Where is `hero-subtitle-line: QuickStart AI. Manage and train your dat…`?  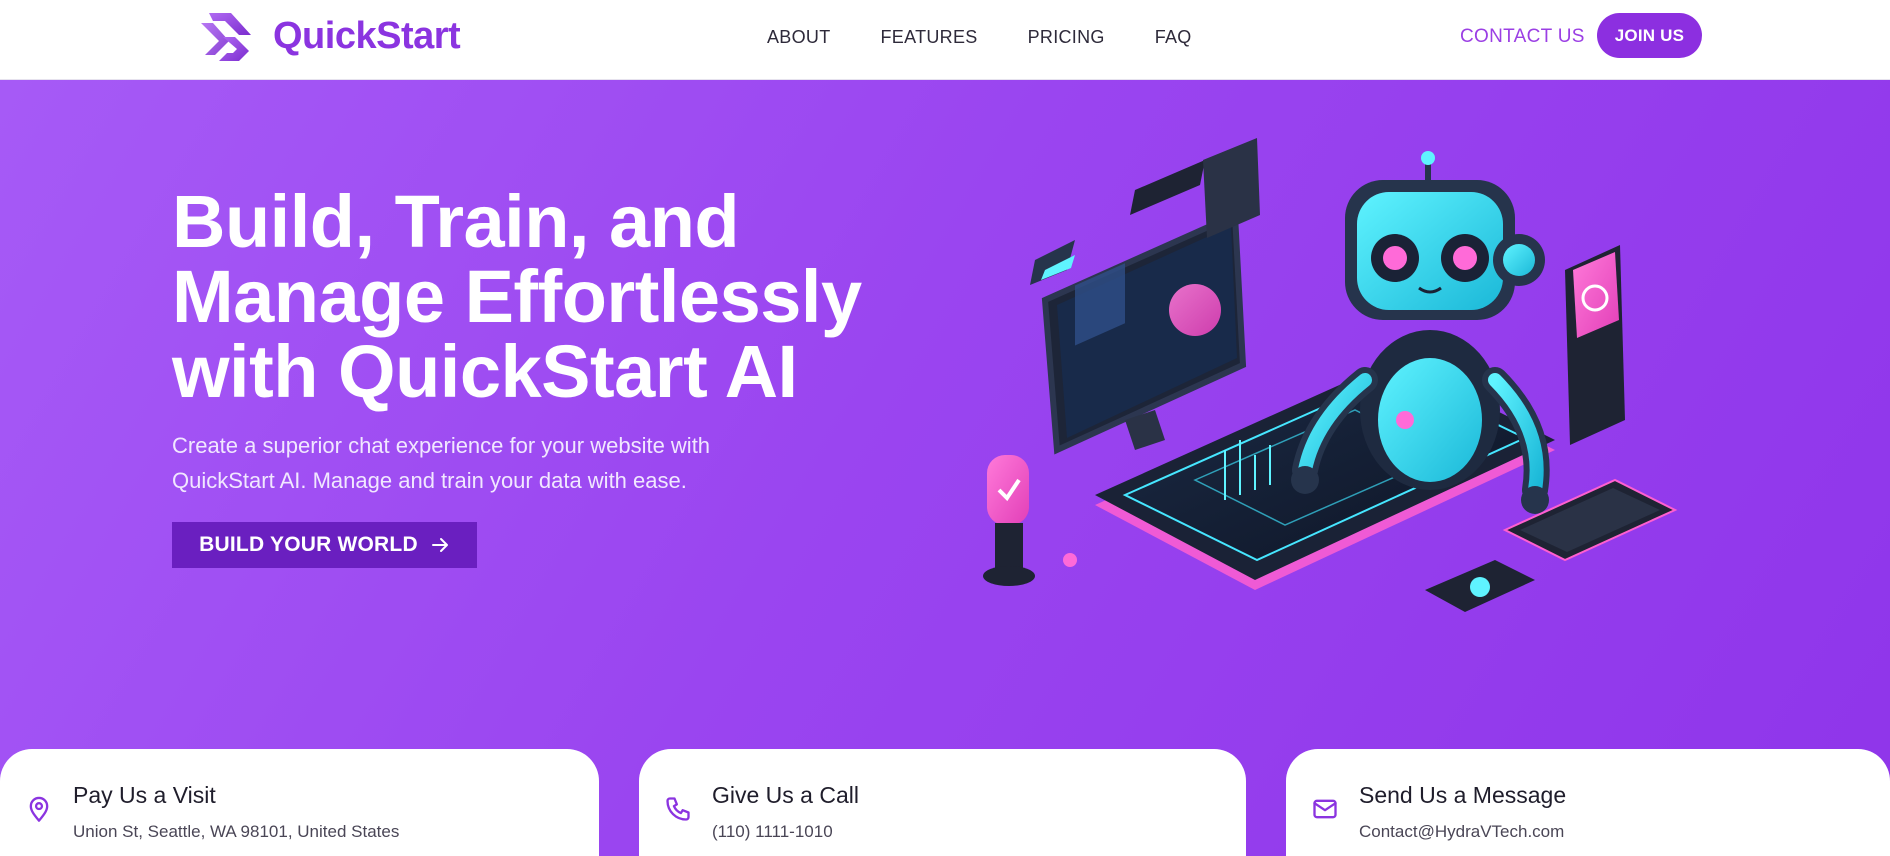
hero-subtitle-line: QuickStart AI. Manage and train your dat… is located at coordinates (429, 480).